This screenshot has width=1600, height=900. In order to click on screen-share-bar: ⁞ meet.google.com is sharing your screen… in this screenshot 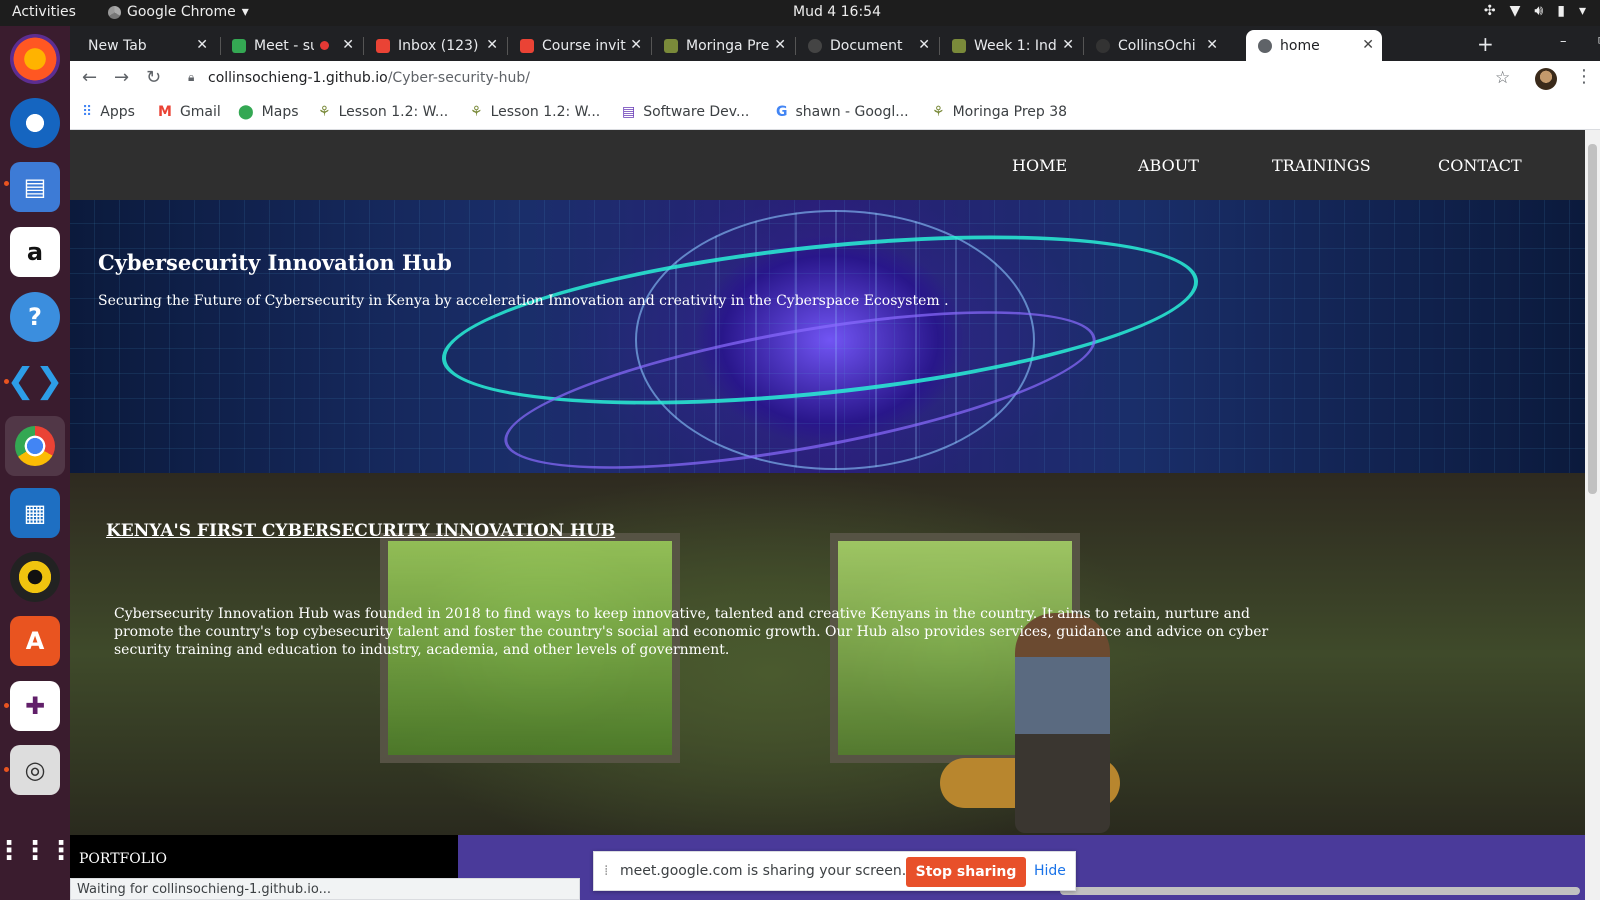, I will do `click(834, 871)`.